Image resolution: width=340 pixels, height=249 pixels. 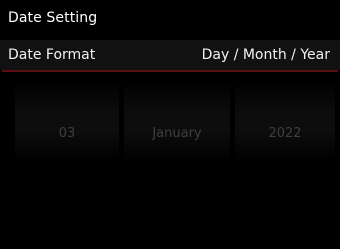 What do you see at coordinates (67, 133) in the screenshot?
I see `day-value: 03` at bounding box center [67, 133].